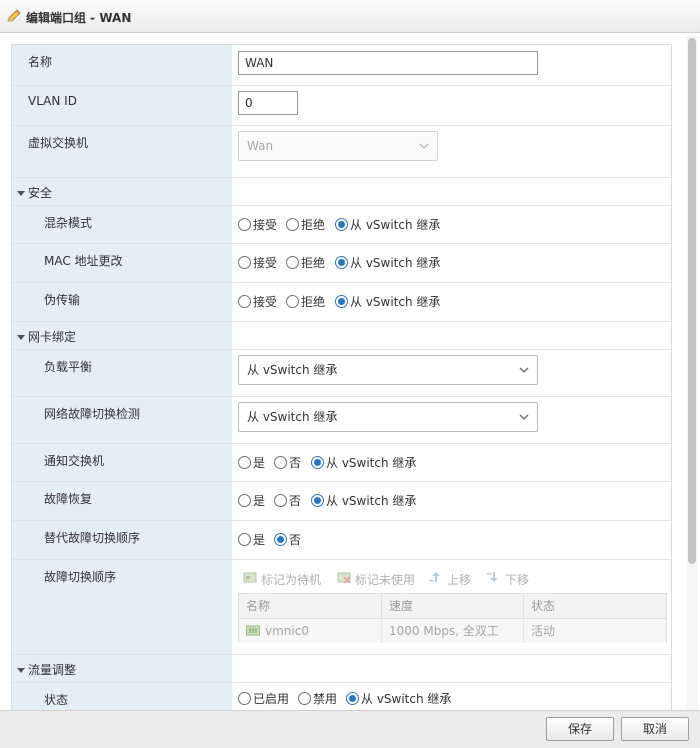 This screenshot has width=700, height=748. I want to click on edit-pencil-icon, so click(14, 15).